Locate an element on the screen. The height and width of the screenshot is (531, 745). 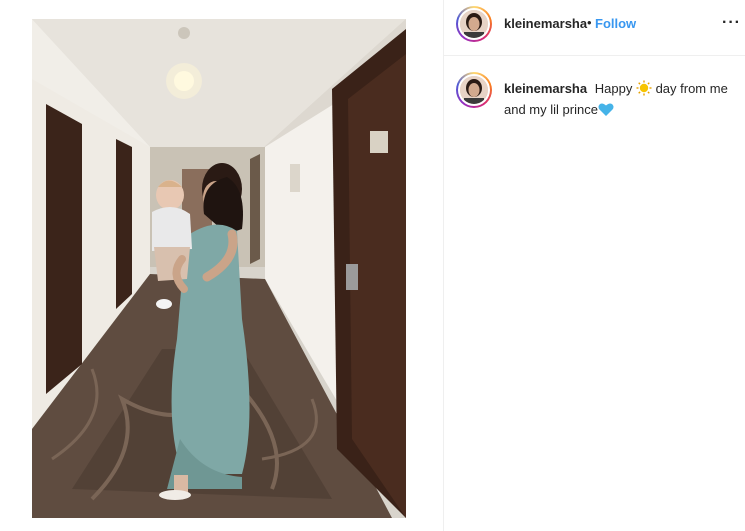
caption-avatar is located at coordinates (474, 90).